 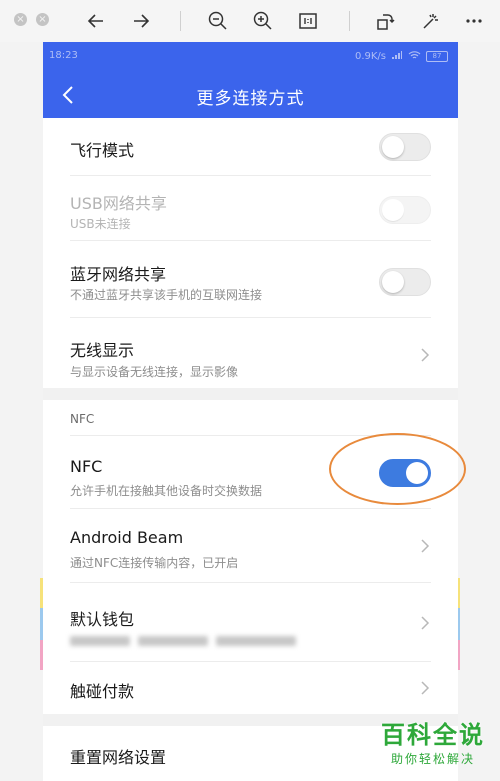 What do you see at coordinates (385, 21) in the screenshot?
I see `rotate-icon` at bounding box center [385, 21].